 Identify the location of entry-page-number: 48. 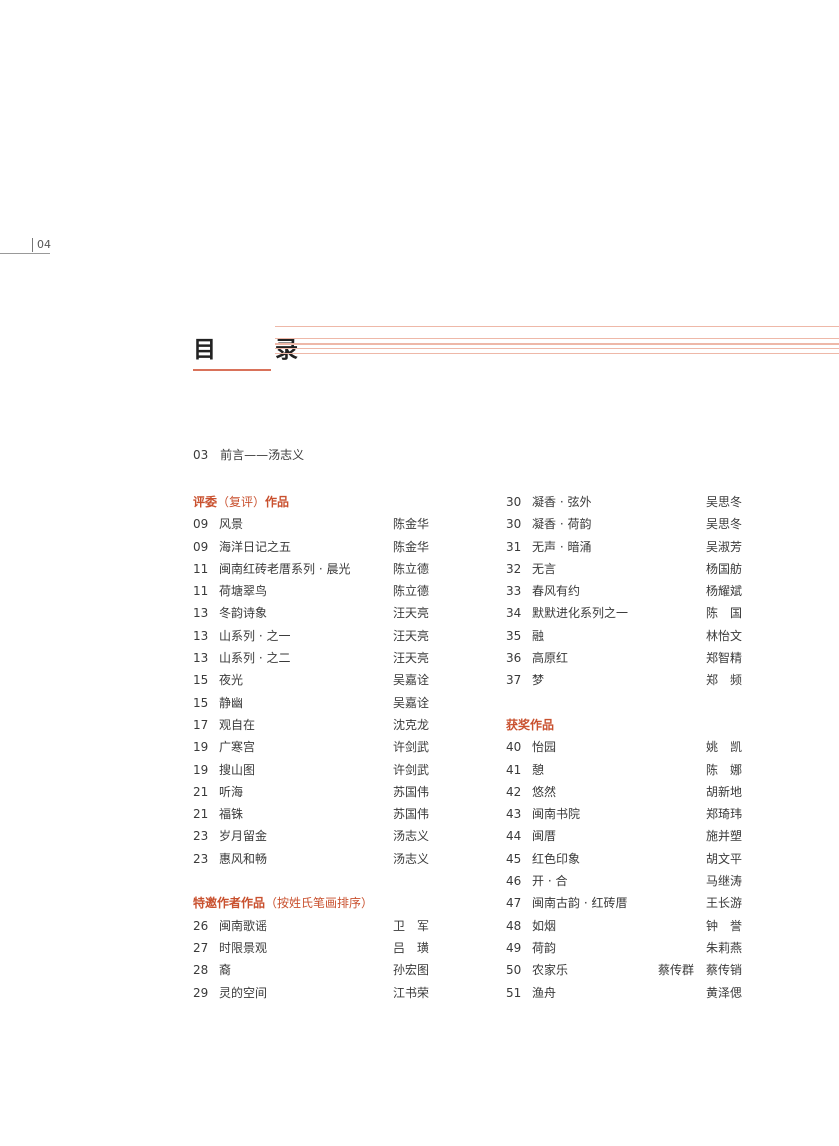
(514, 925).